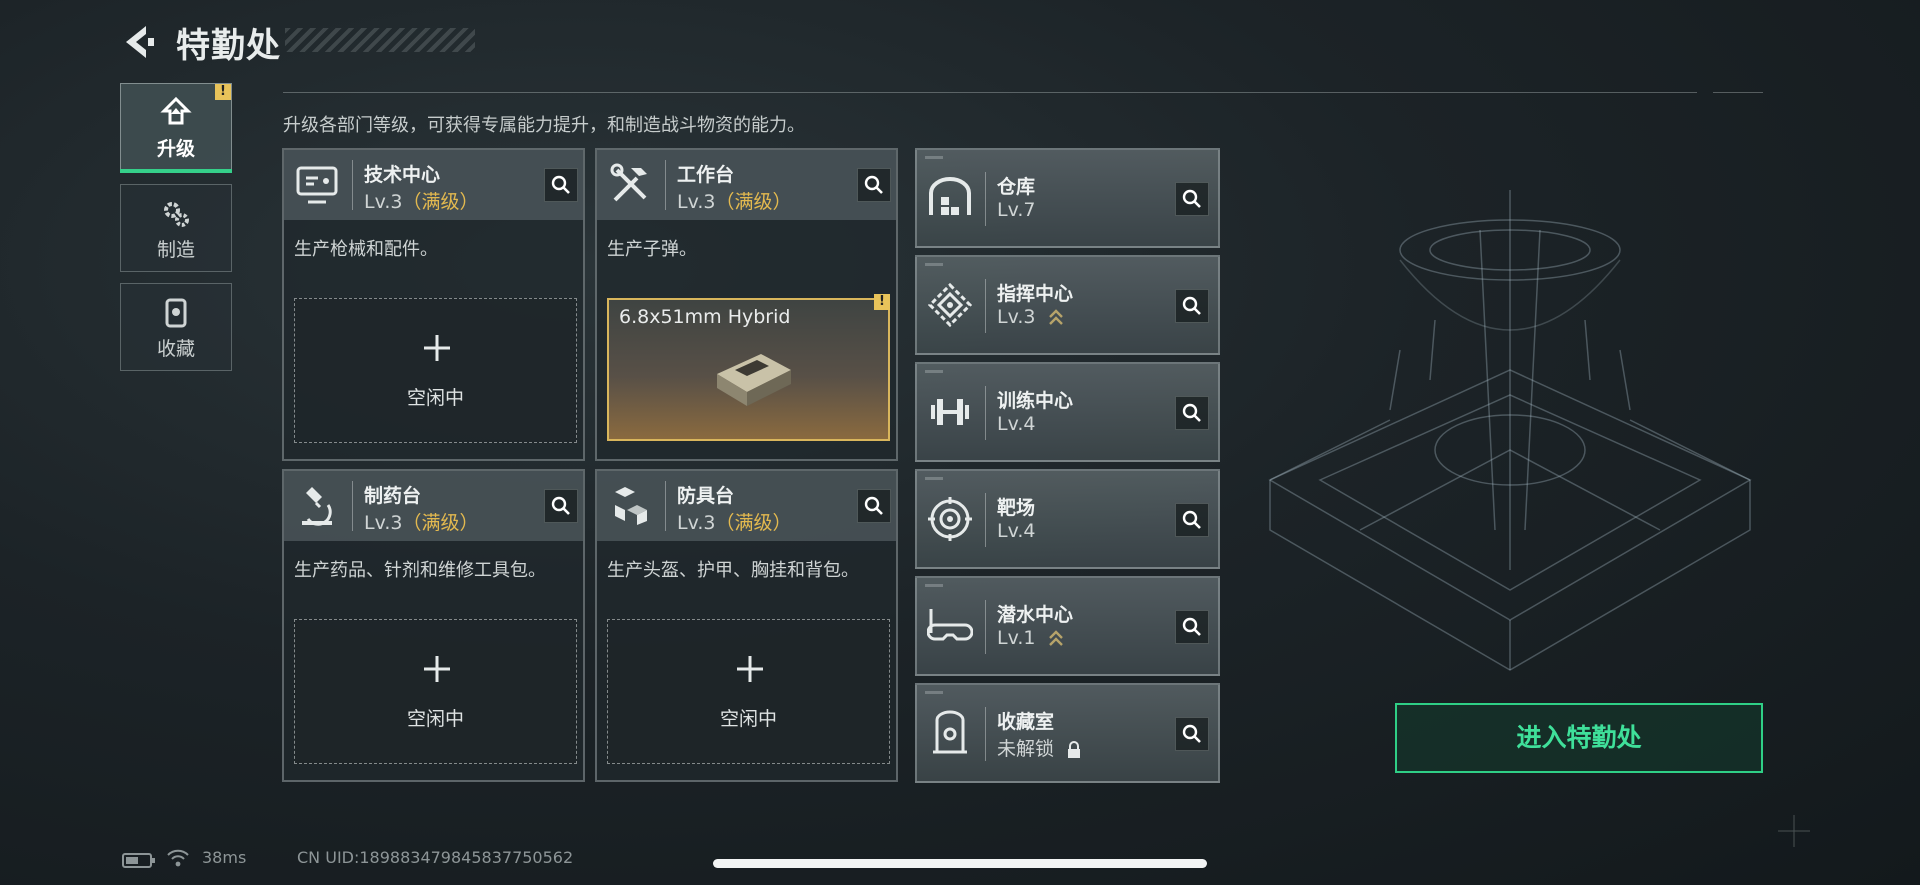  I want to click on card-header: 工作台 Lv.3（满级）, so click(746, 185).